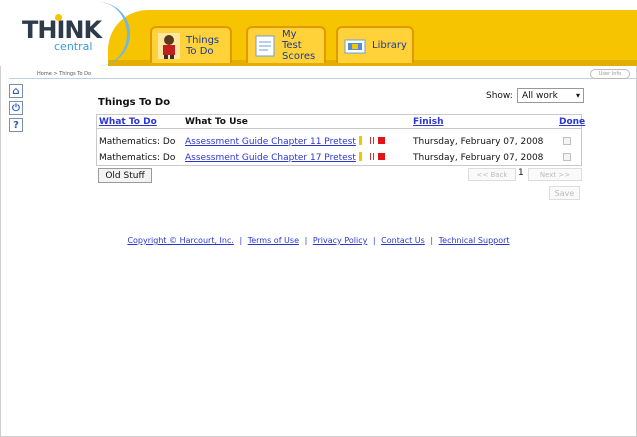  Describe the element at coordinates (128, 122) in the screenshot. I see `col-header-what-to-do: What To Do` at that location.